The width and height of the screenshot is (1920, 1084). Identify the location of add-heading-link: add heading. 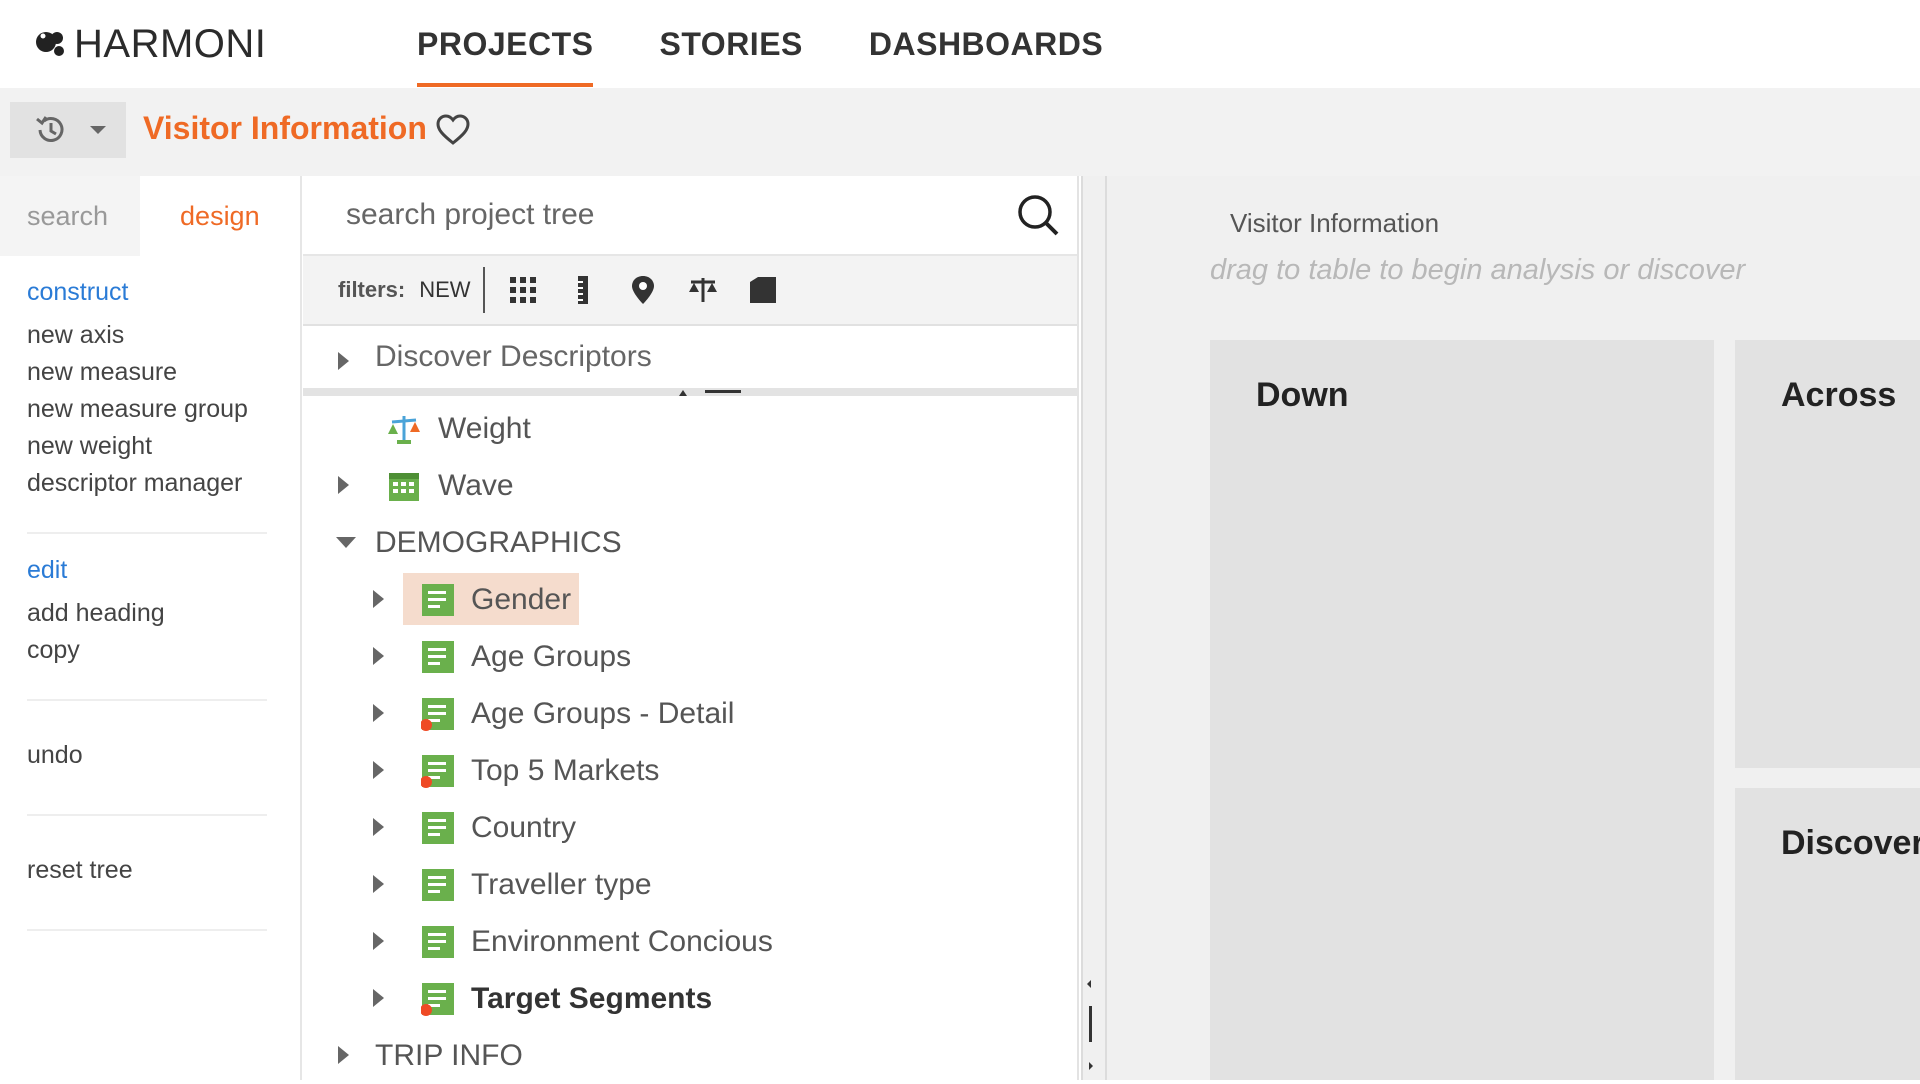
(150, 613).